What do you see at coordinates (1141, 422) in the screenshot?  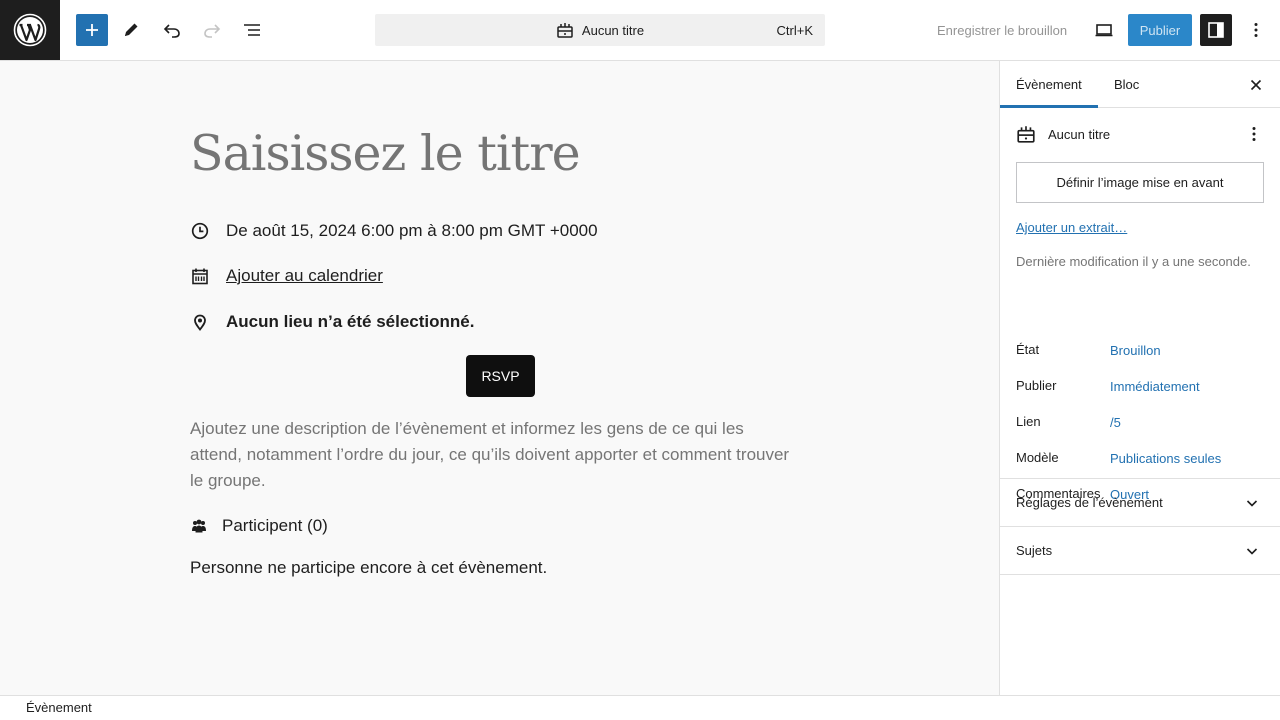 I see `summary-row-link: Lien /5` at bounding box center [1141, 422].